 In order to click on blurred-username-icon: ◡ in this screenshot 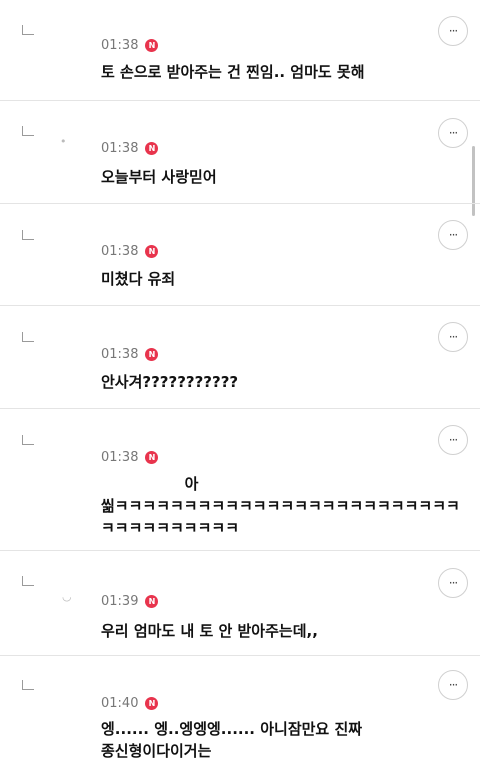, I will do `click(67, 596)`.